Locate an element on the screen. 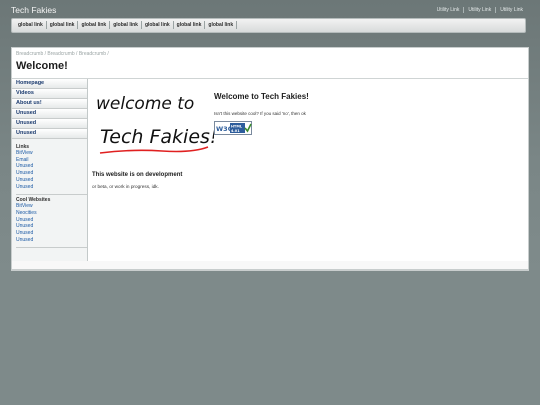 The height and width of the screenshot is (405, 540). w3c-html-badge: W3C HTML 4.01 is located at coordinates (233, 128).